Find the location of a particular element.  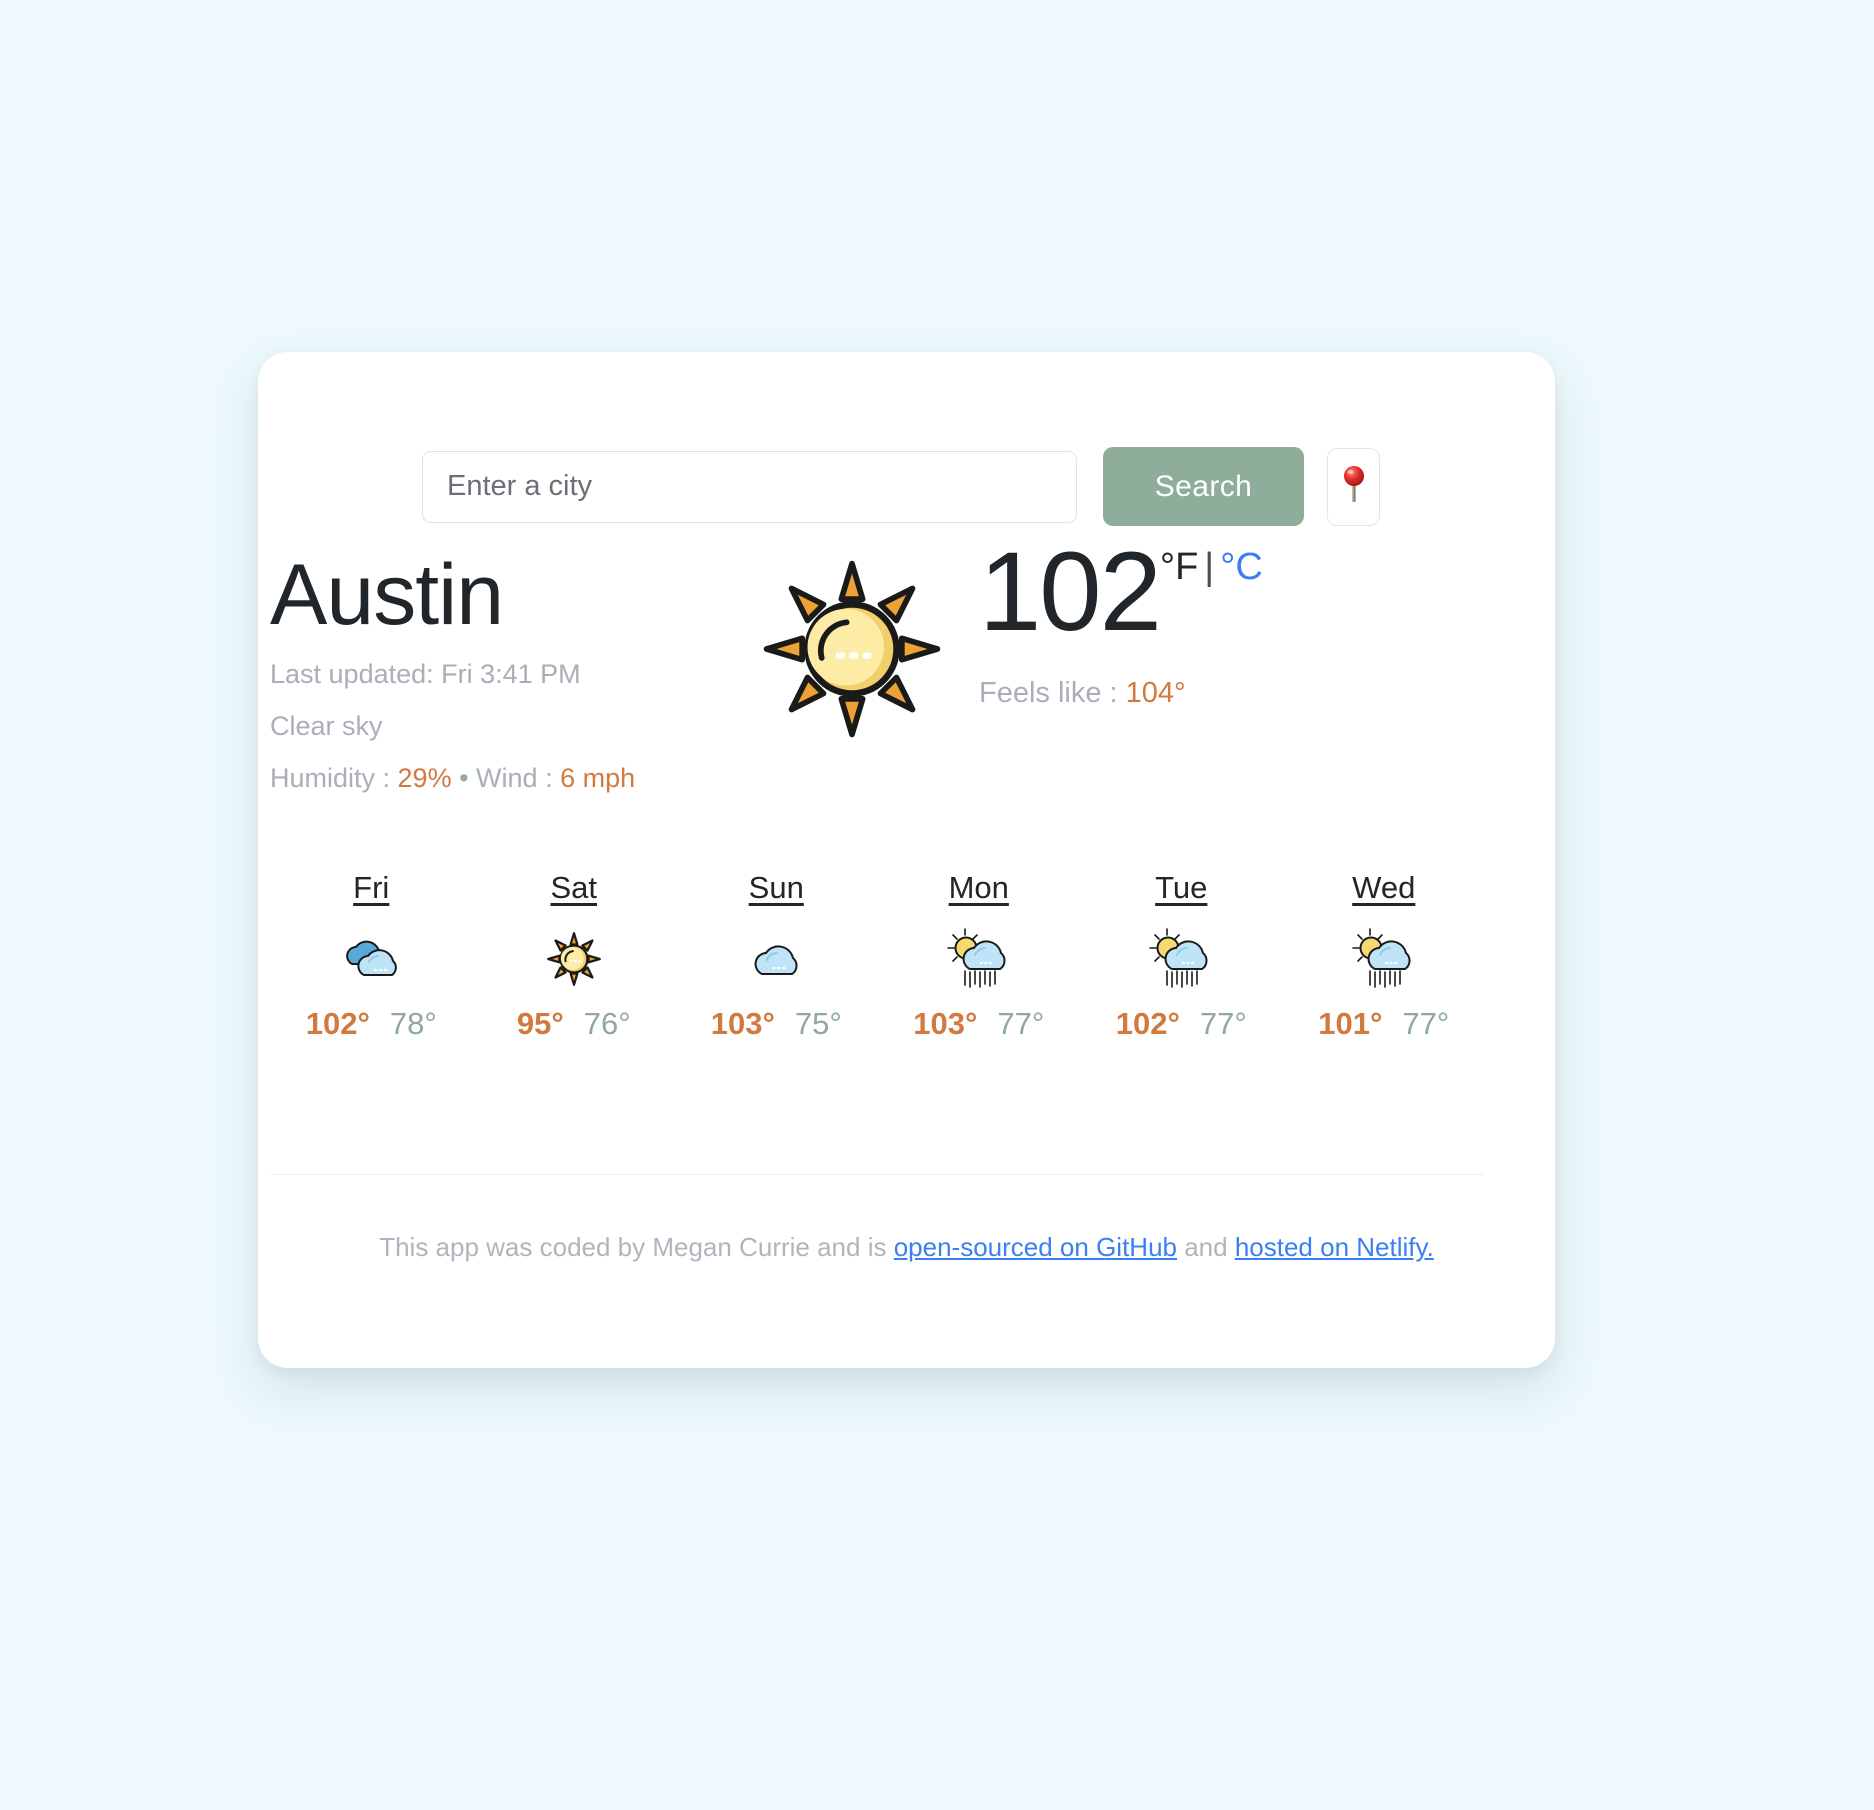

humidity-label: Humidity : is located at coordinates (334, 778).